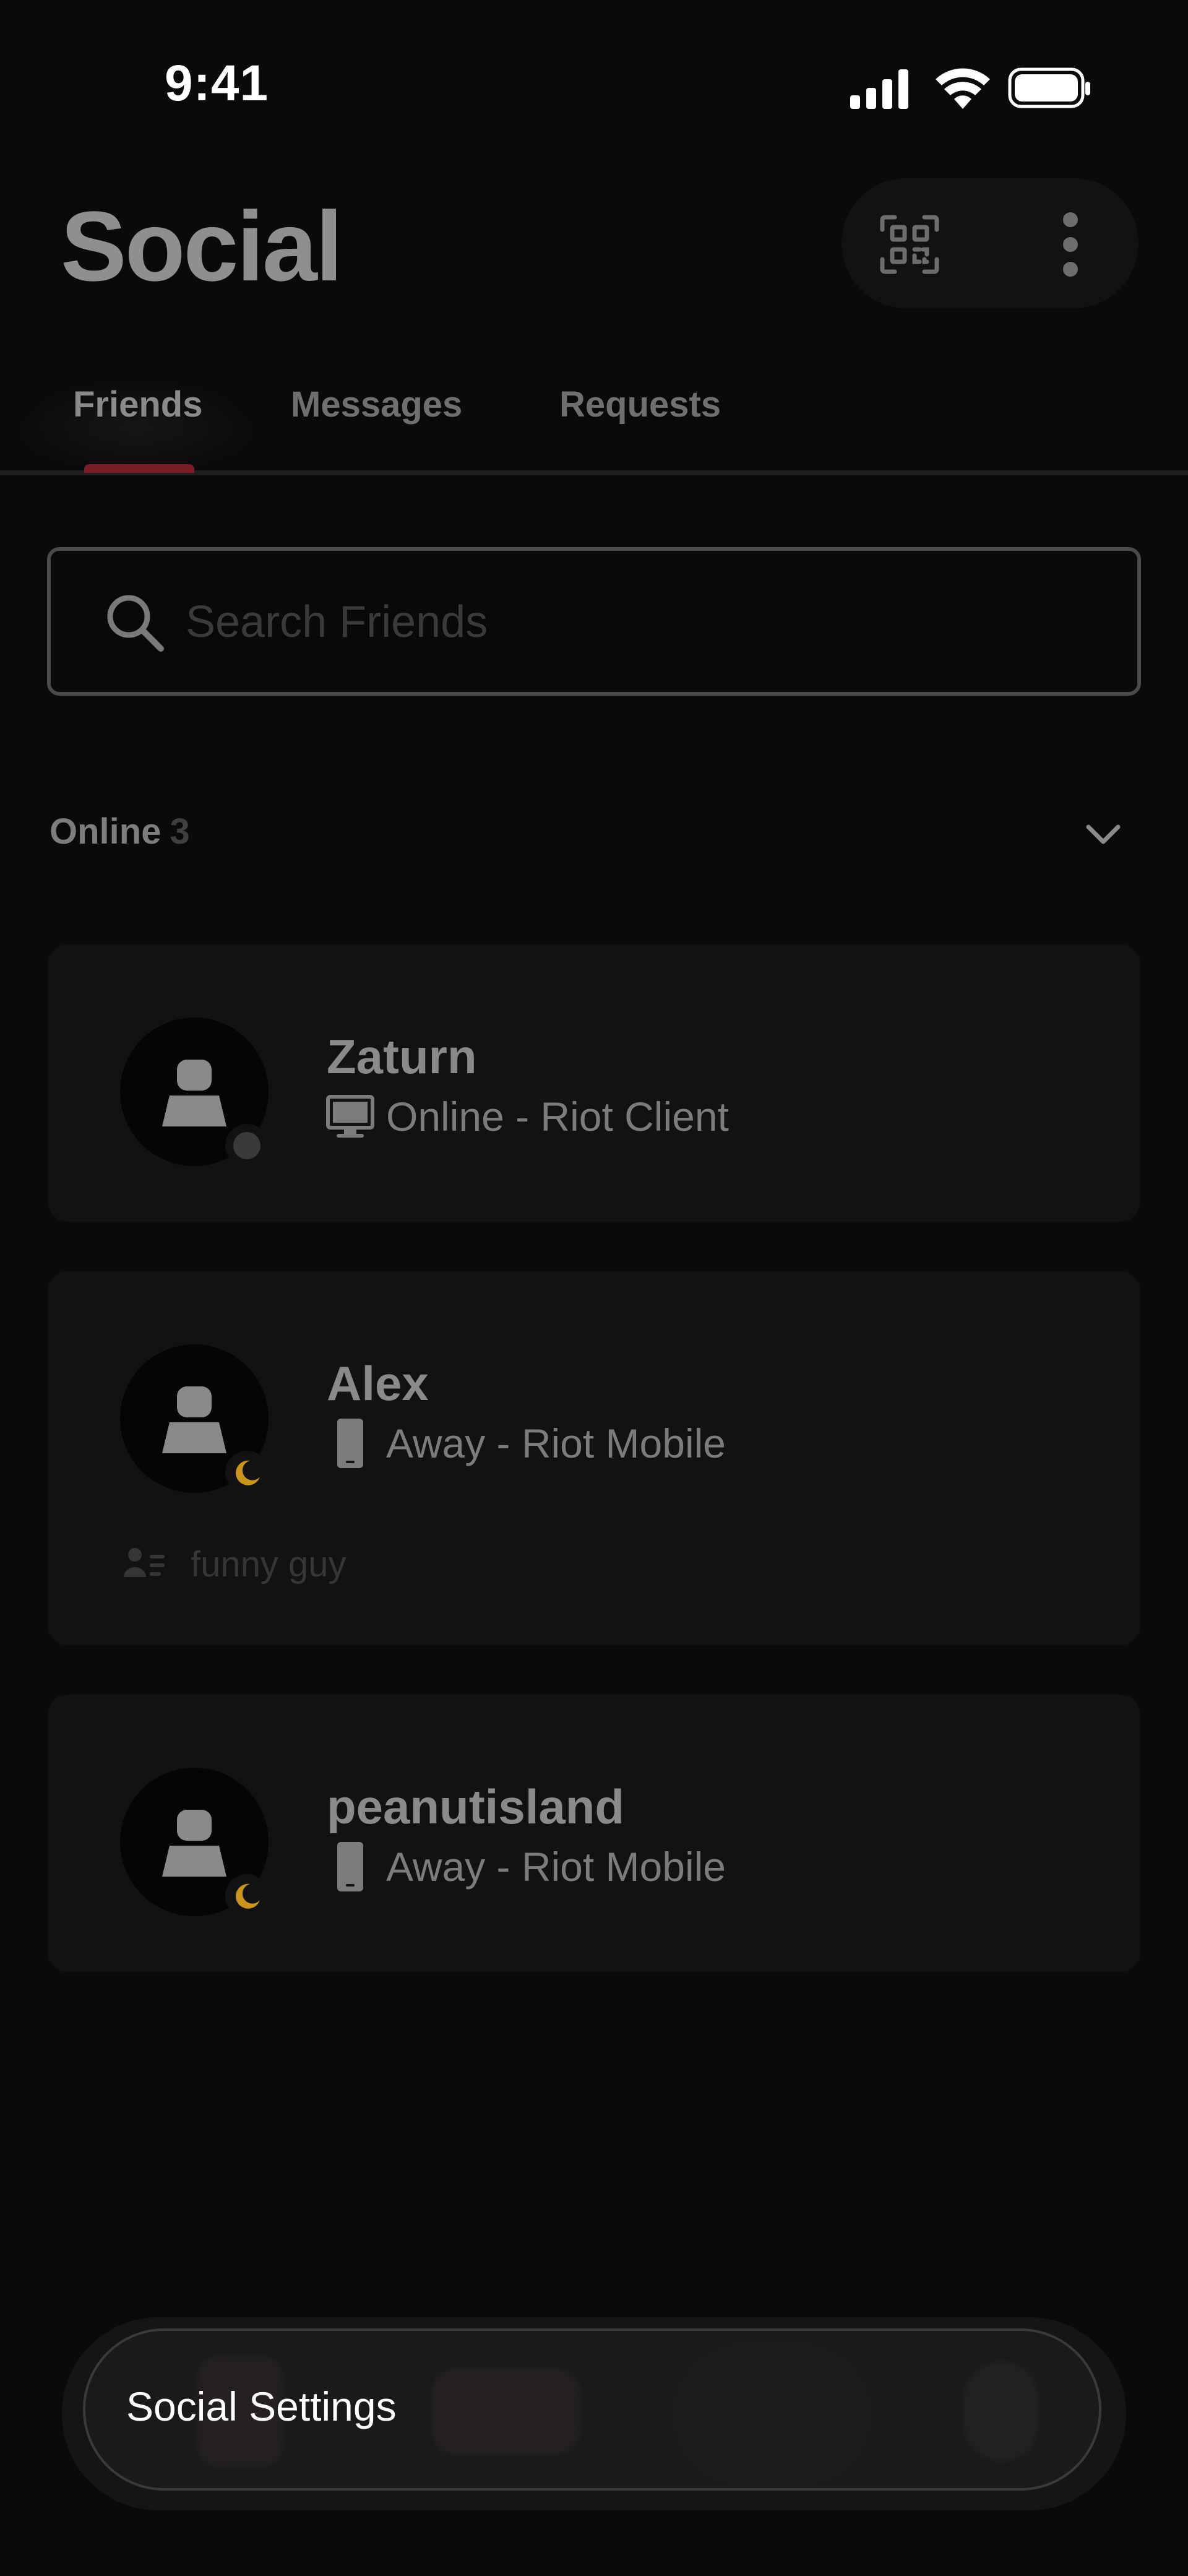 This screenshot has height=2576, width=1188. What do you see at coordinates (378, 1383) in the screenshot?
I see `friend-name: Alex` at bounding box center [378, 1383].